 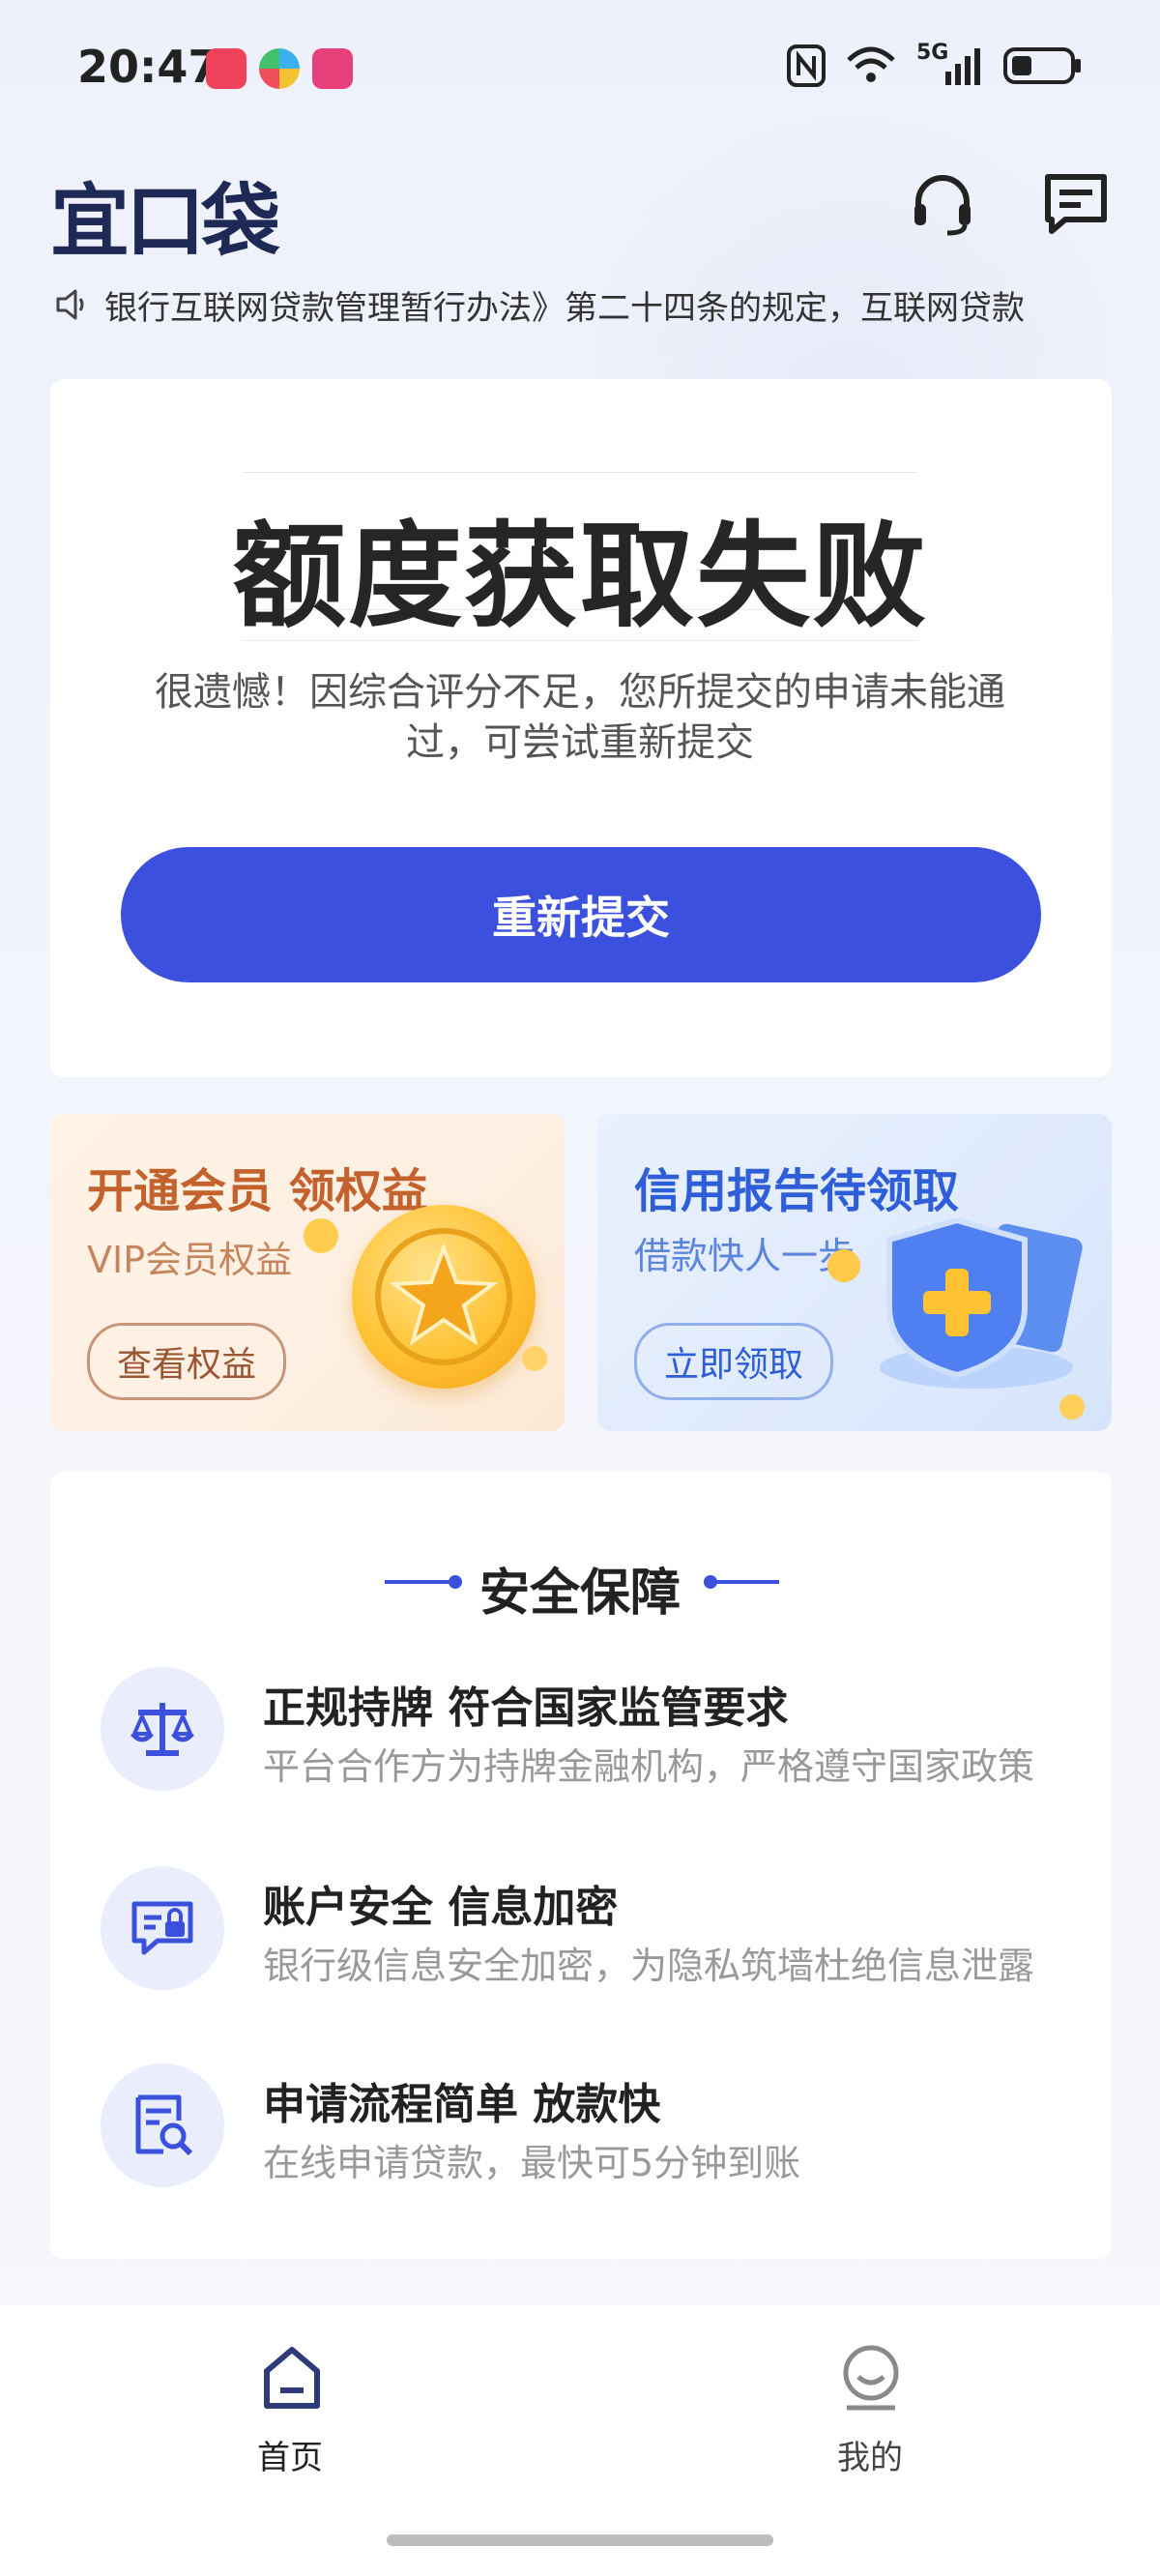 I want to click on vip-promo-card: 开通会员 领权益 VIP会员权益 查看权益, so click(x=307, y=1272).